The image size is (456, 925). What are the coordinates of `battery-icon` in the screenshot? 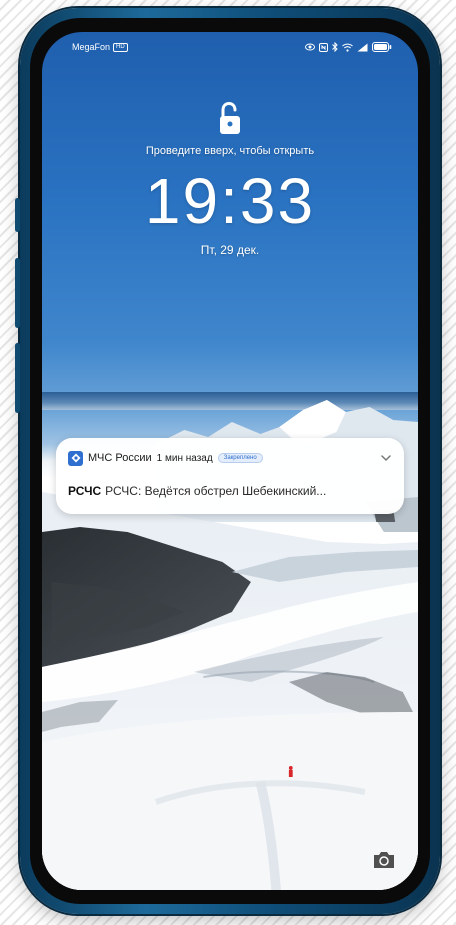 It's located at (382, 47).